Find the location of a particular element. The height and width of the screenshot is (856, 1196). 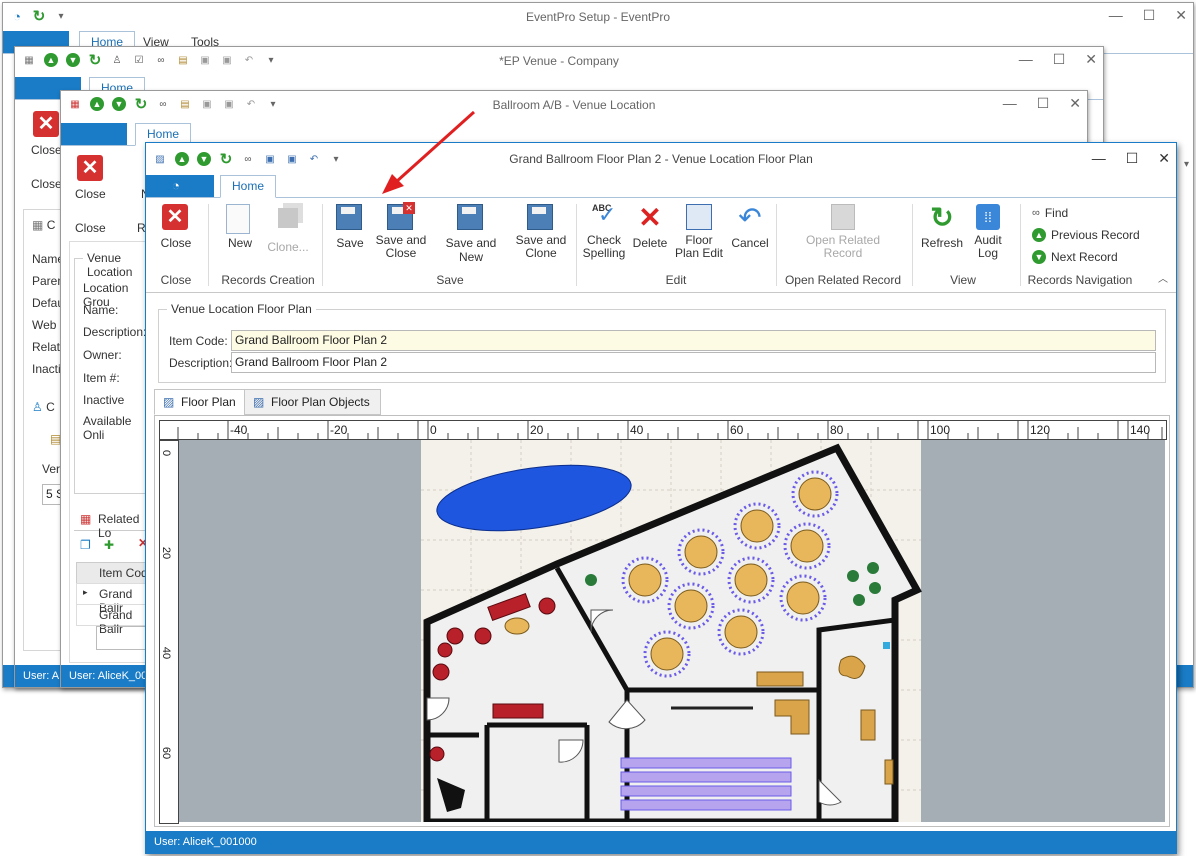

save-button: Save is located at coordinates (350, 227).